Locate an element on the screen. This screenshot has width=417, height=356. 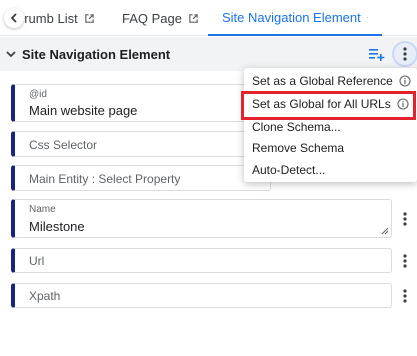
xpath-placeholder: Xpath is located at coordinates (45, 296).